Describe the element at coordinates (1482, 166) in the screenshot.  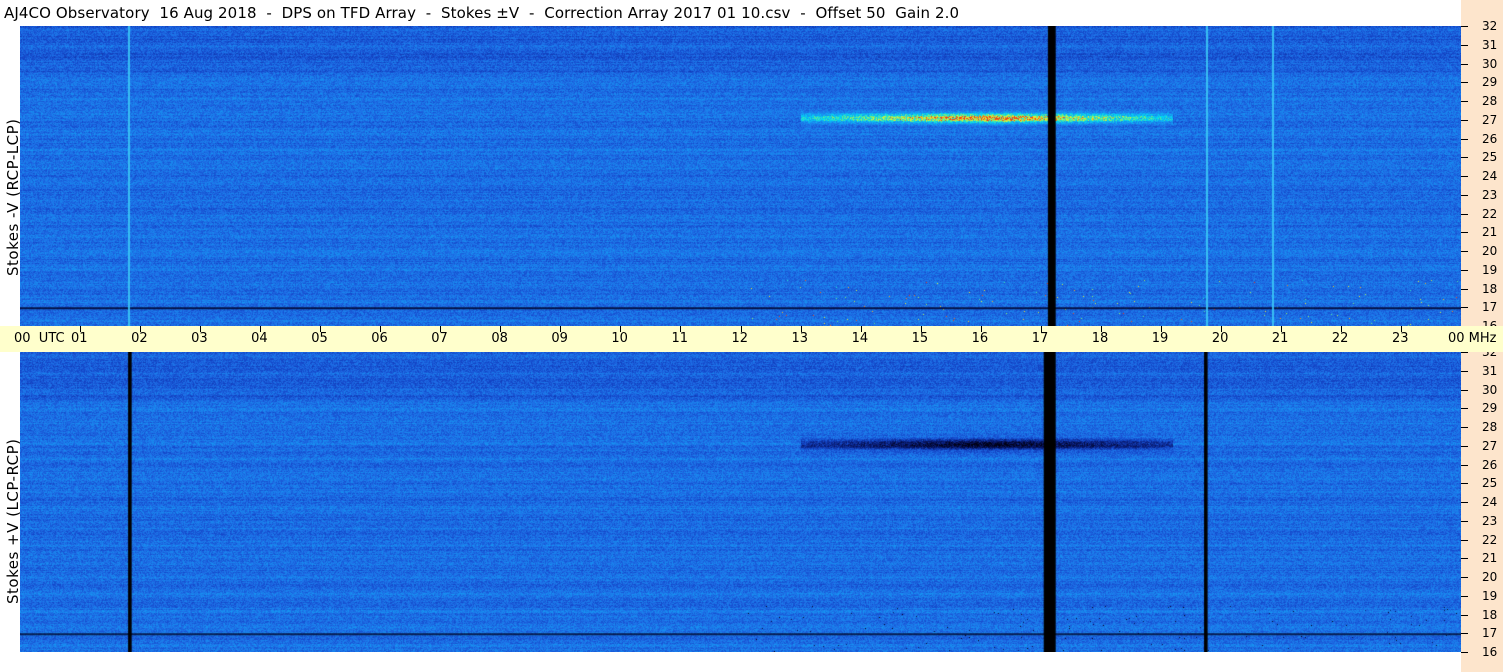
I see `frequency-axis-top: 3231302928272625242322212019181716` at that location.